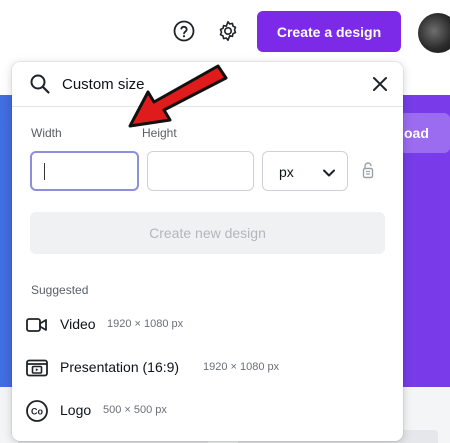 This screenshot has height=443, width=450. I want to click on suggestion-presentation: Presentation (16:9) 1920 × 1080 px, so click(165, 368).